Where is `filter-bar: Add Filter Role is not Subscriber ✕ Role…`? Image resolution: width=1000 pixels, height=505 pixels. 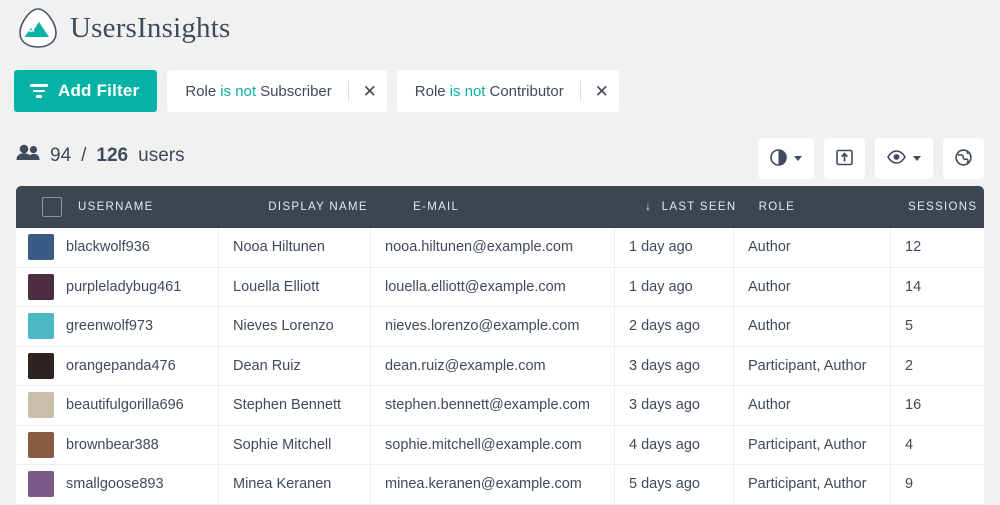
filter-bar: Add Filter Role is not Subscriber ✕ Role… is located at coordinates (316, 91).